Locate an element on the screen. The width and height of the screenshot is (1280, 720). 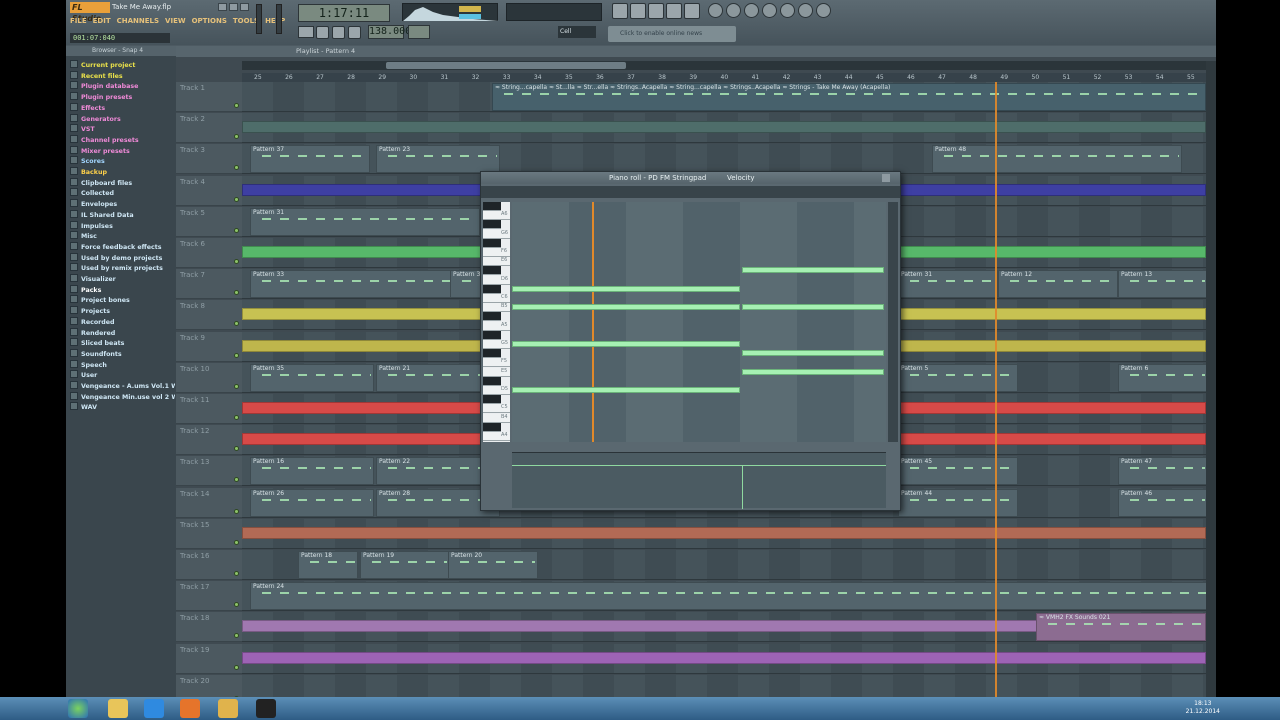
track-header: Track 11 is located at coordinates (209, 409).